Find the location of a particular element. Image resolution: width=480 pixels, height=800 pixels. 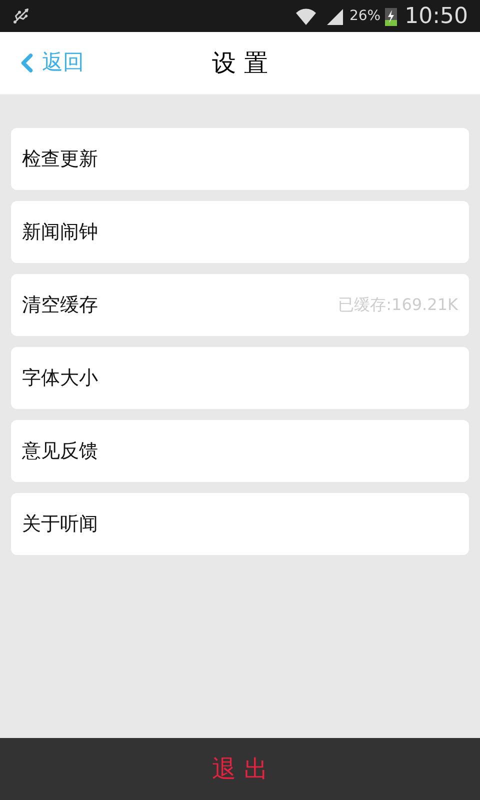

settings-item: 关于听闻 is located at coordinates (240, 524).